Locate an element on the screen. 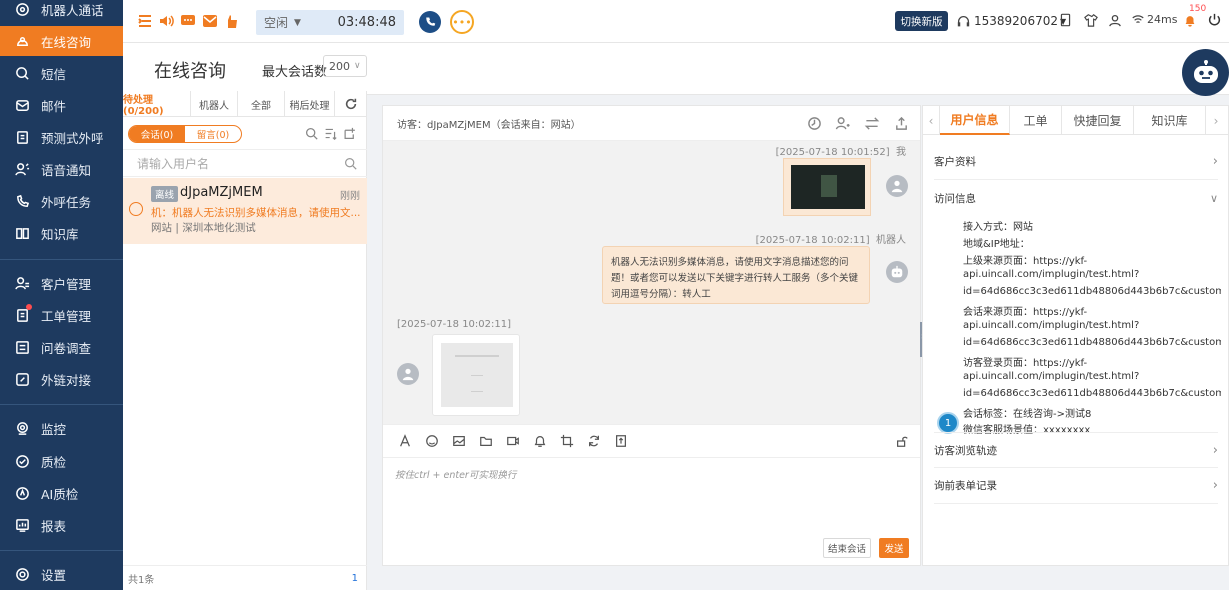 The width and height of the screenshot is (1229, 590). user-search-input: 请输入用户名 is located at coordinates (245, 163).